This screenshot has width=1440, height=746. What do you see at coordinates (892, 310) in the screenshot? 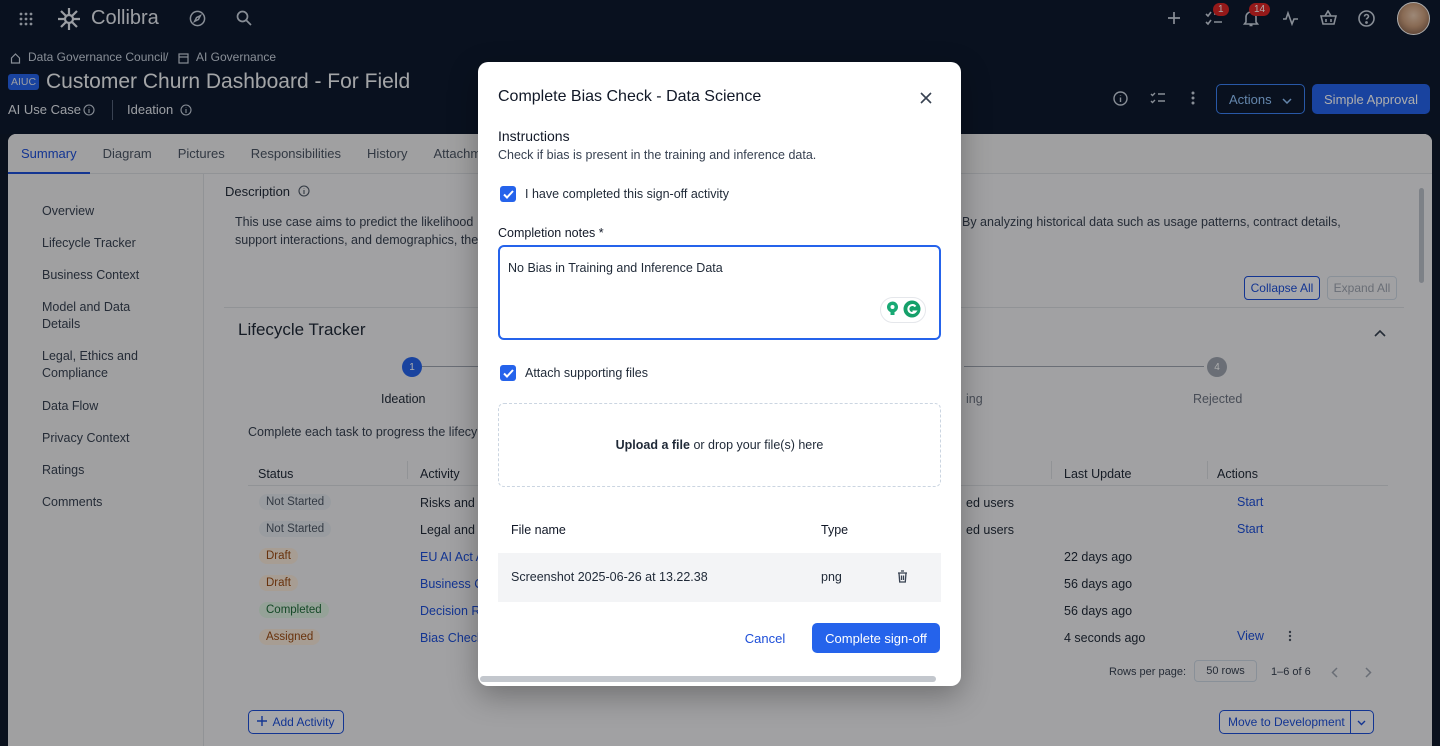
I see `lightbulb-icon` at bounding box center [892, 310].